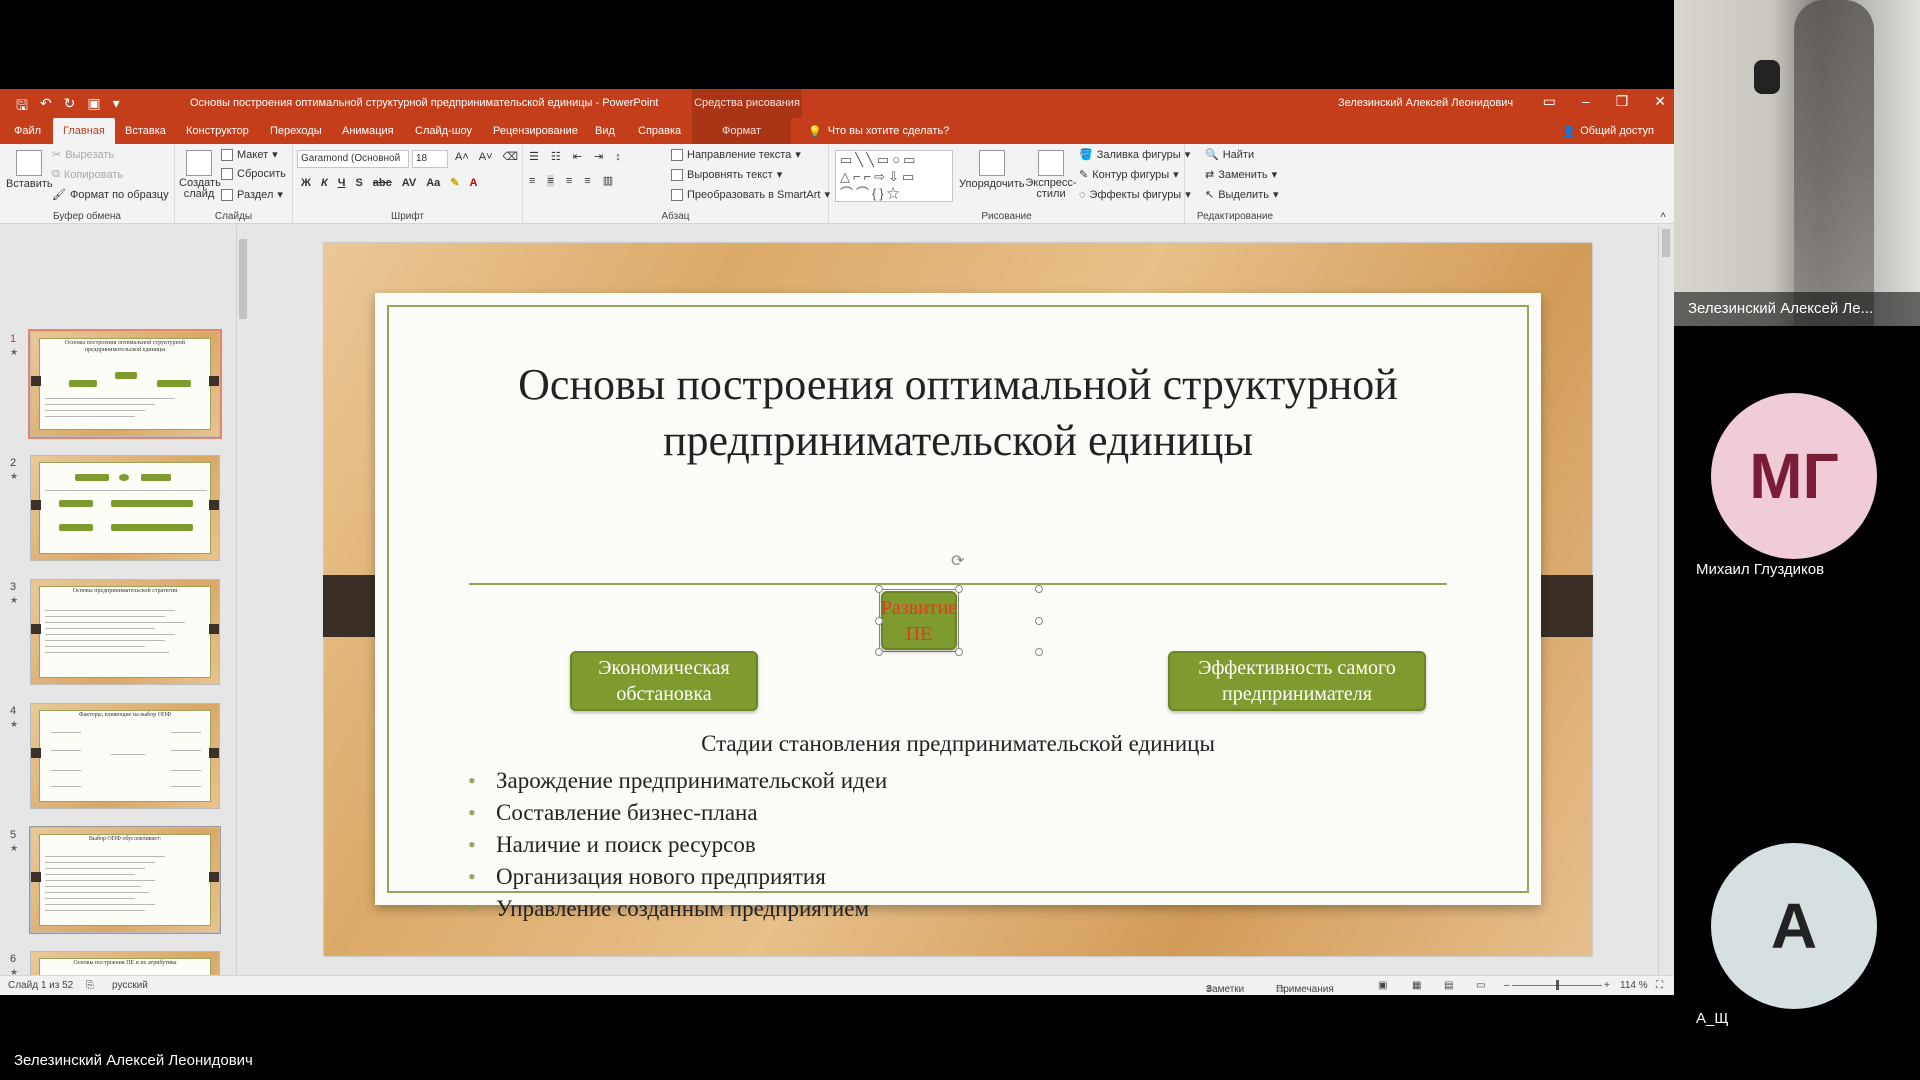  I want to click on spellcheck-icon: ⎘, so click(90, 985).